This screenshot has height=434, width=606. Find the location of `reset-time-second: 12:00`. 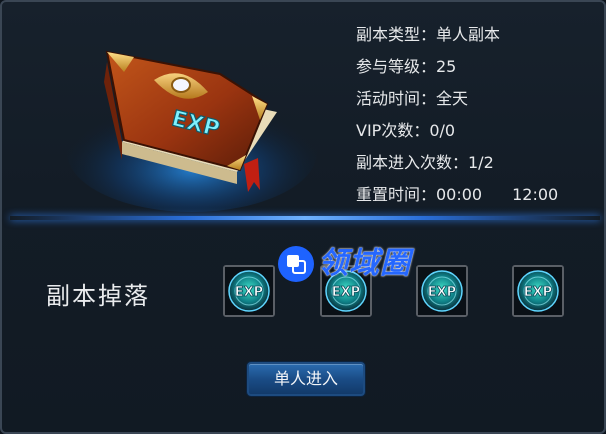

reset-time-second: 12:00 is located at coordinates (535, 194).